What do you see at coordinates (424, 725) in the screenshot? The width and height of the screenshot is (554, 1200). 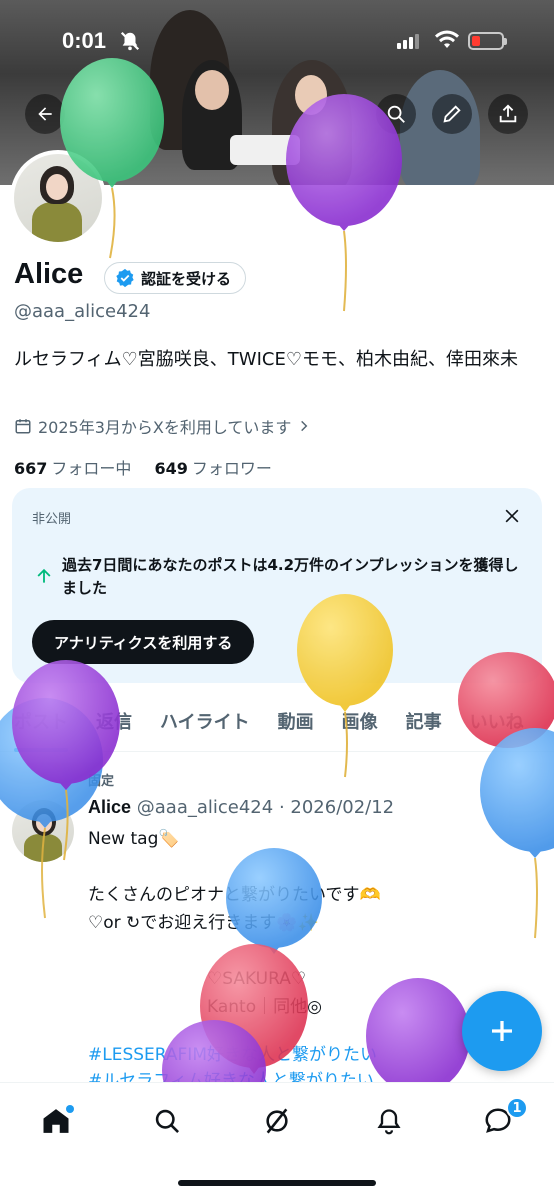 I see `tab-articles: 記事` at bounding box center [424, 725].